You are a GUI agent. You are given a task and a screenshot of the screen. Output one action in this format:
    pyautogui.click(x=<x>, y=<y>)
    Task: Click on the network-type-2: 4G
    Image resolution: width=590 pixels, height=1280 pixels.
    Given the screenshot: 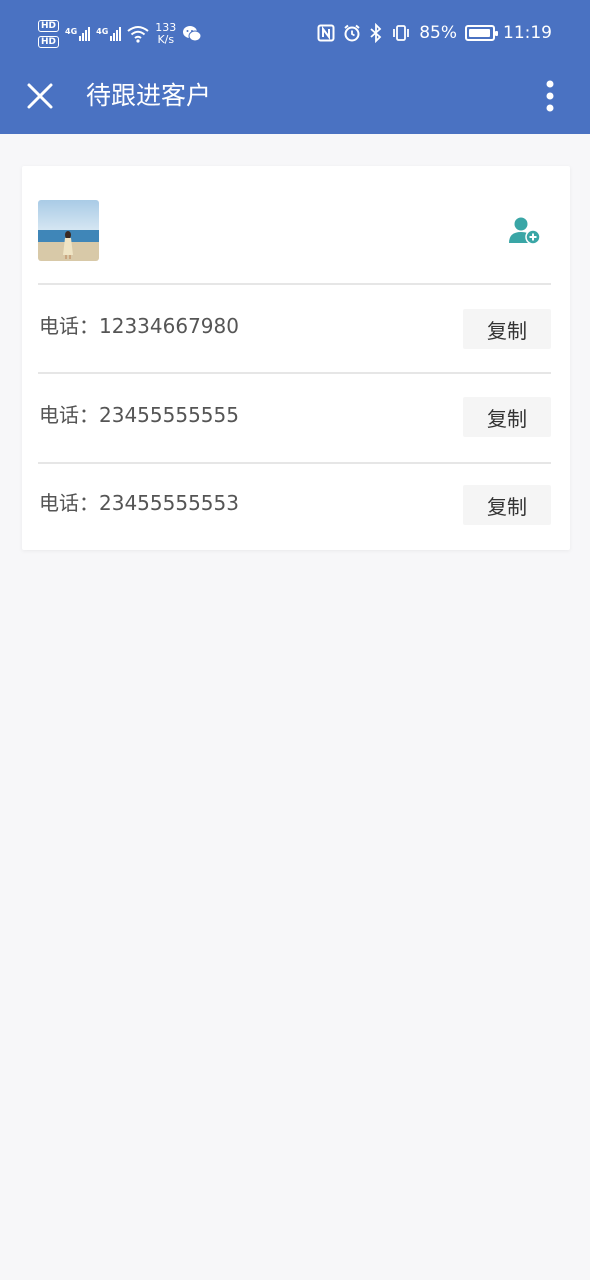 What is the action you would take?
    pyautogui.click(x=102, y=31)
    